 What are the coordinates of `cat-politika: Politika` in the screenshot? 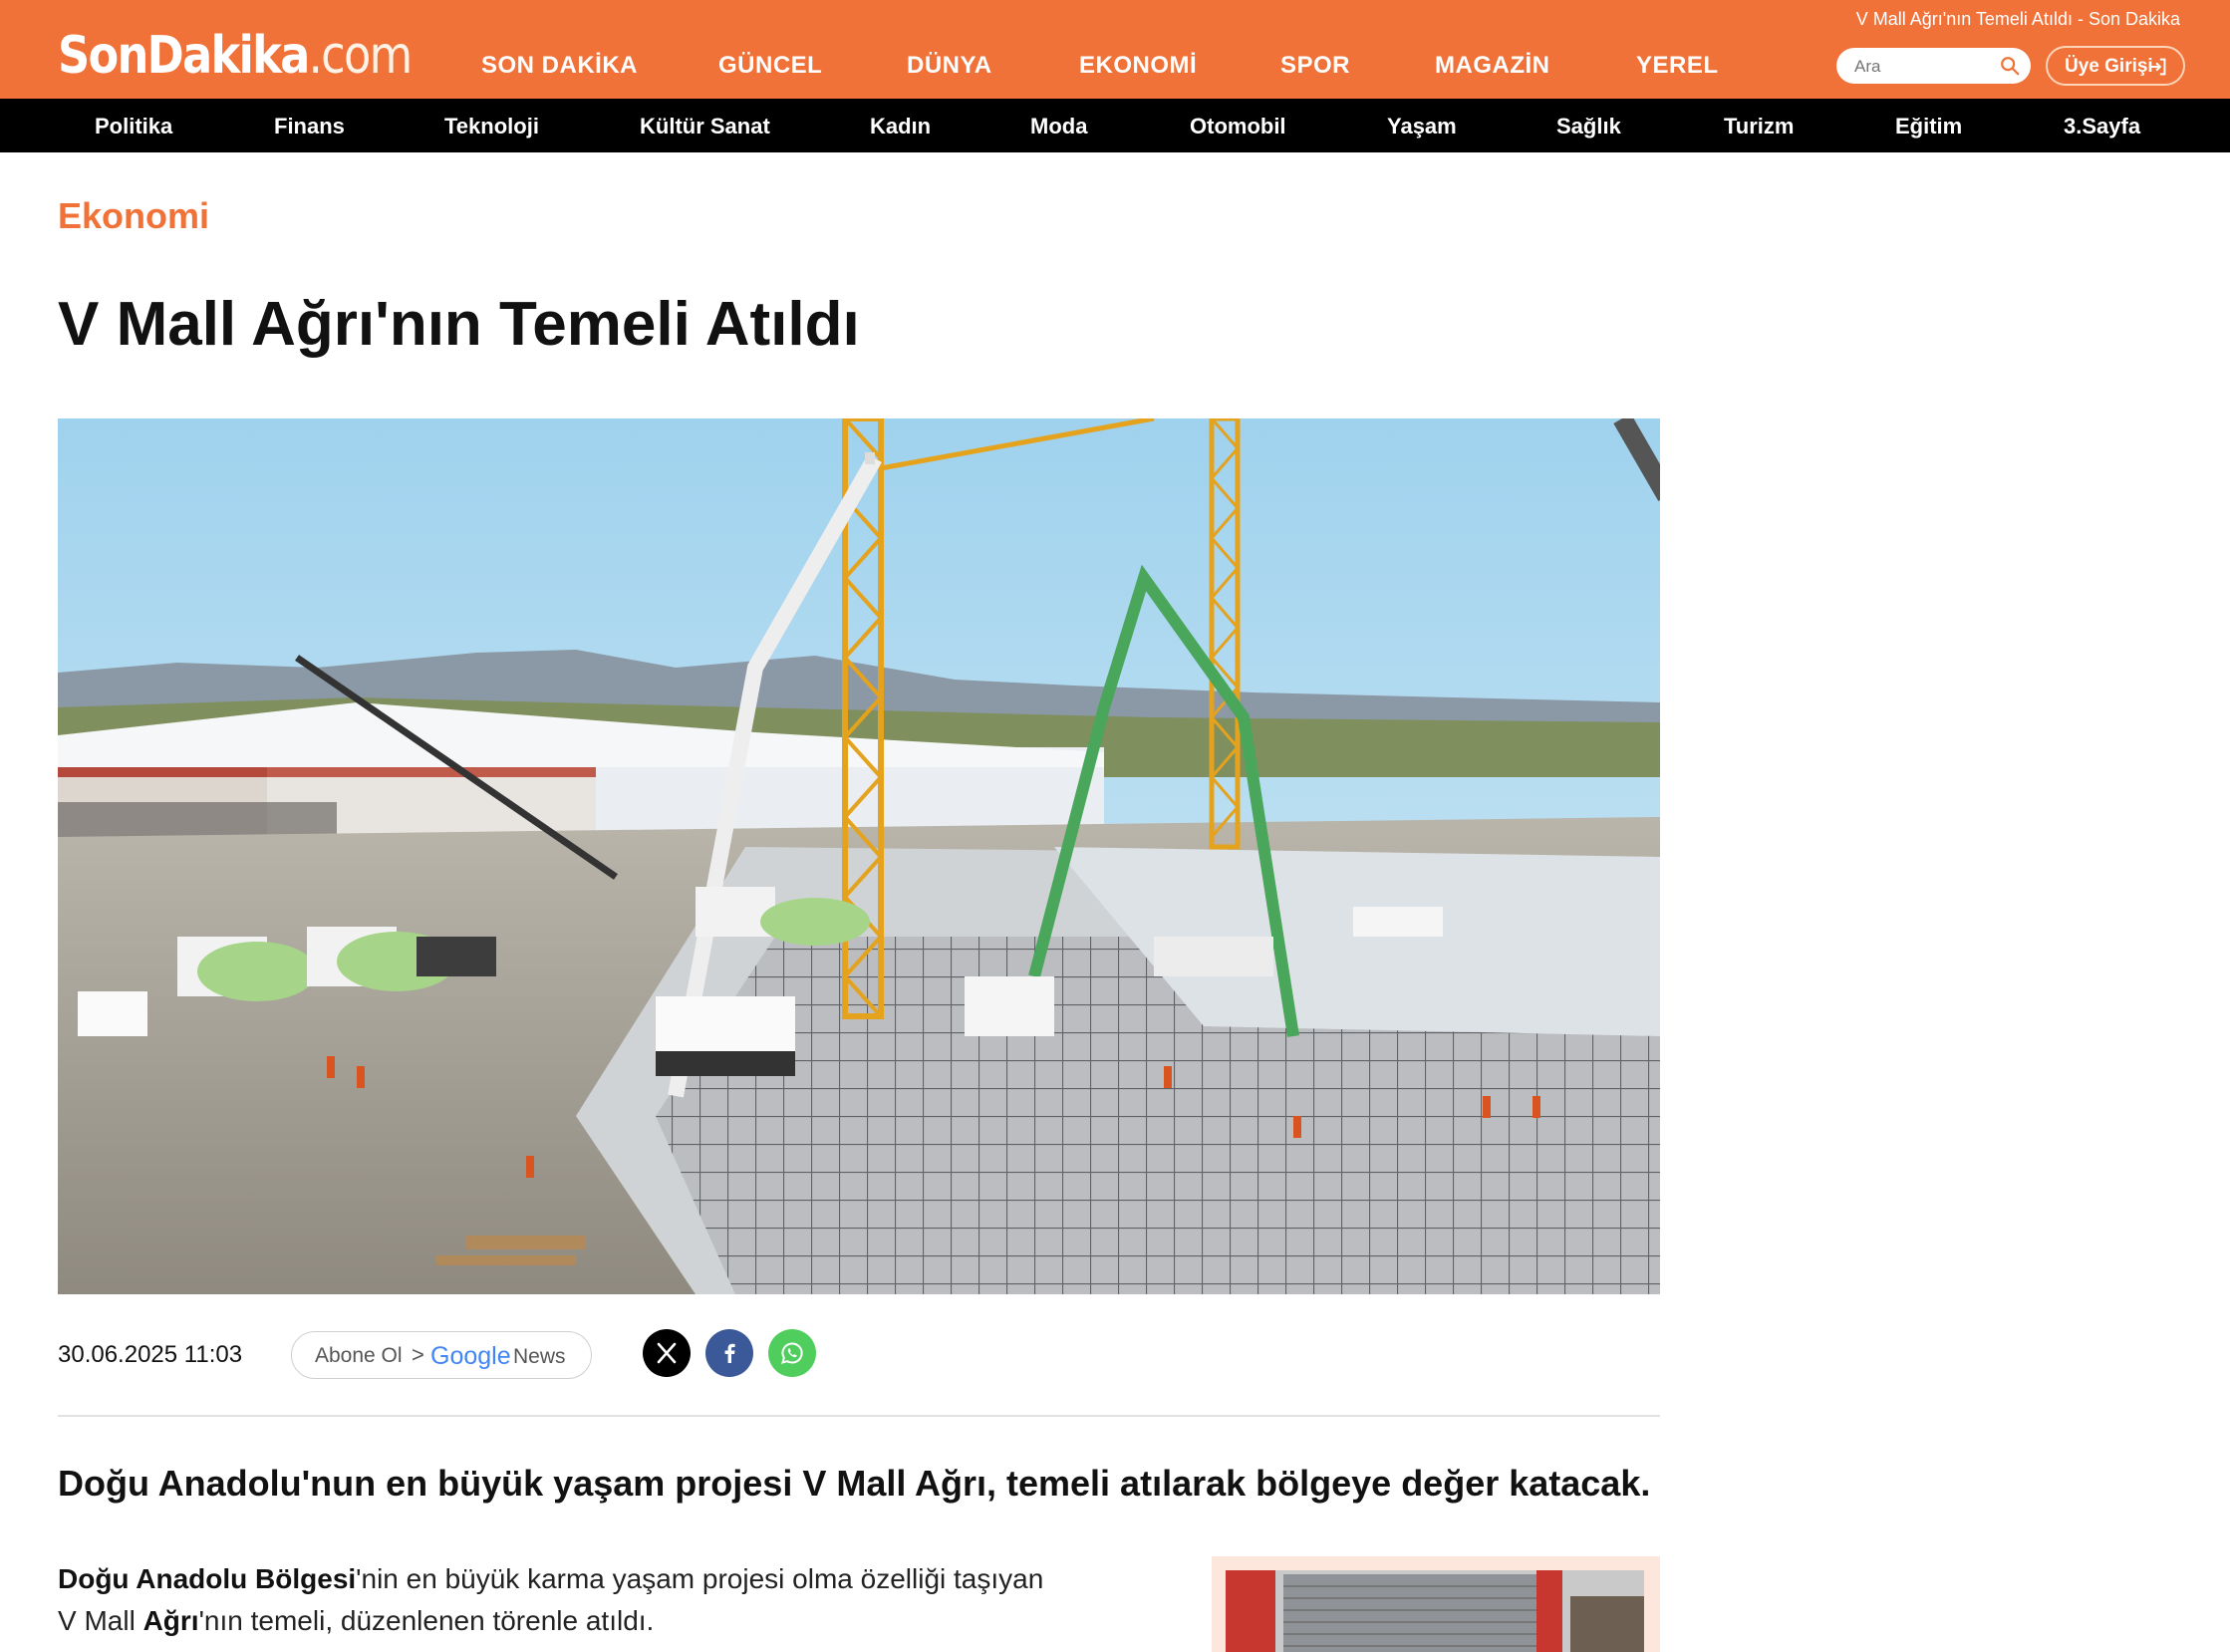 It's located at (133, 126).